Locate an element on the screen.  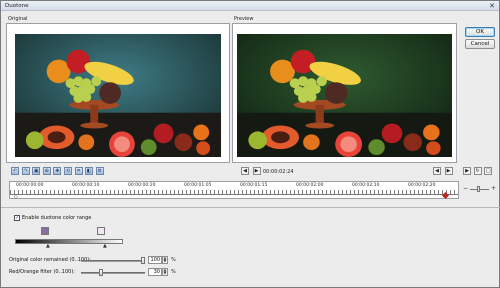
close-icon: ✕ is located at coordinates (492, 6).